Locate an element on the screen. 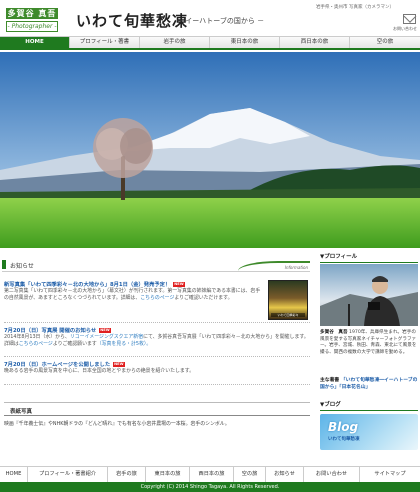 This screenshot has height=492, width=420. mail-icon is located at coordinates (409, 19).